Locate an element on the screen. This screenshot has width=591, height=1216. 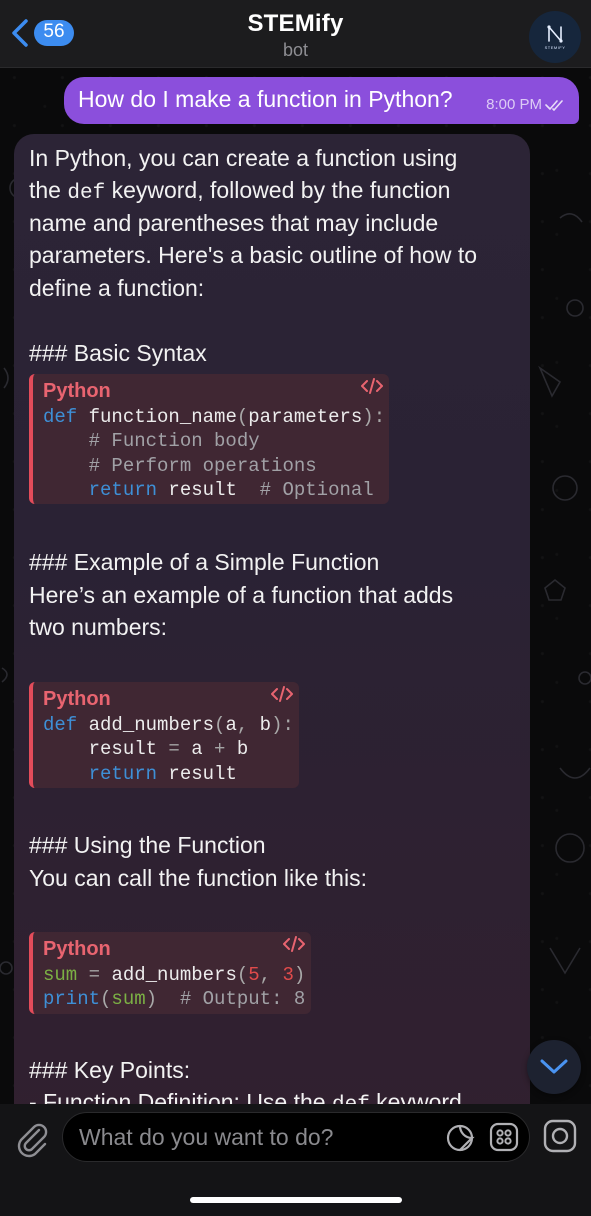
using-text: You can call the function like this: is located at coordinates (198, 878).